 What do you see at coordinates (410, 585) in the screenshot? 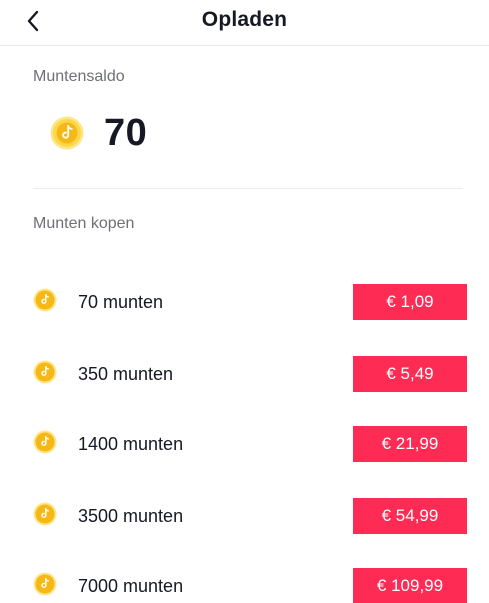
I see `price-button: € 109,99` at bounding box center [410, 585].